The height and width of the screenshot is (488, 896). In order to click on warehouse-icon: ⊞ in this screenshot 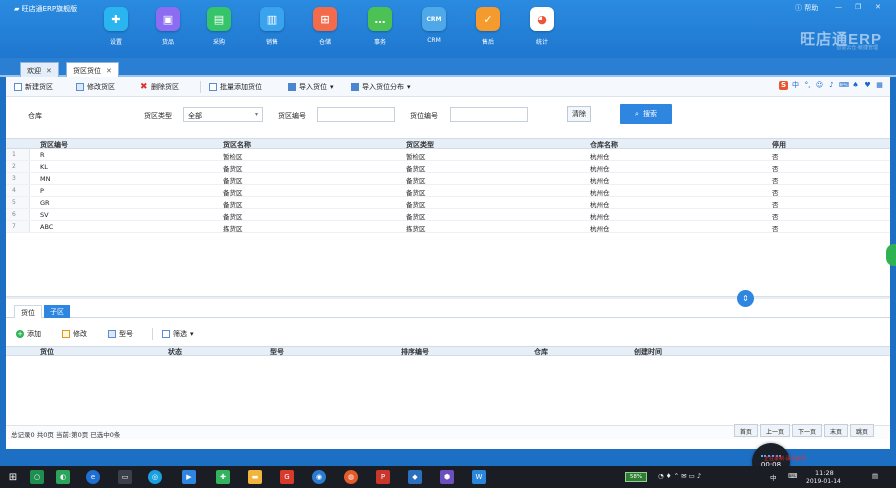, I will do `click(325, 19)`.